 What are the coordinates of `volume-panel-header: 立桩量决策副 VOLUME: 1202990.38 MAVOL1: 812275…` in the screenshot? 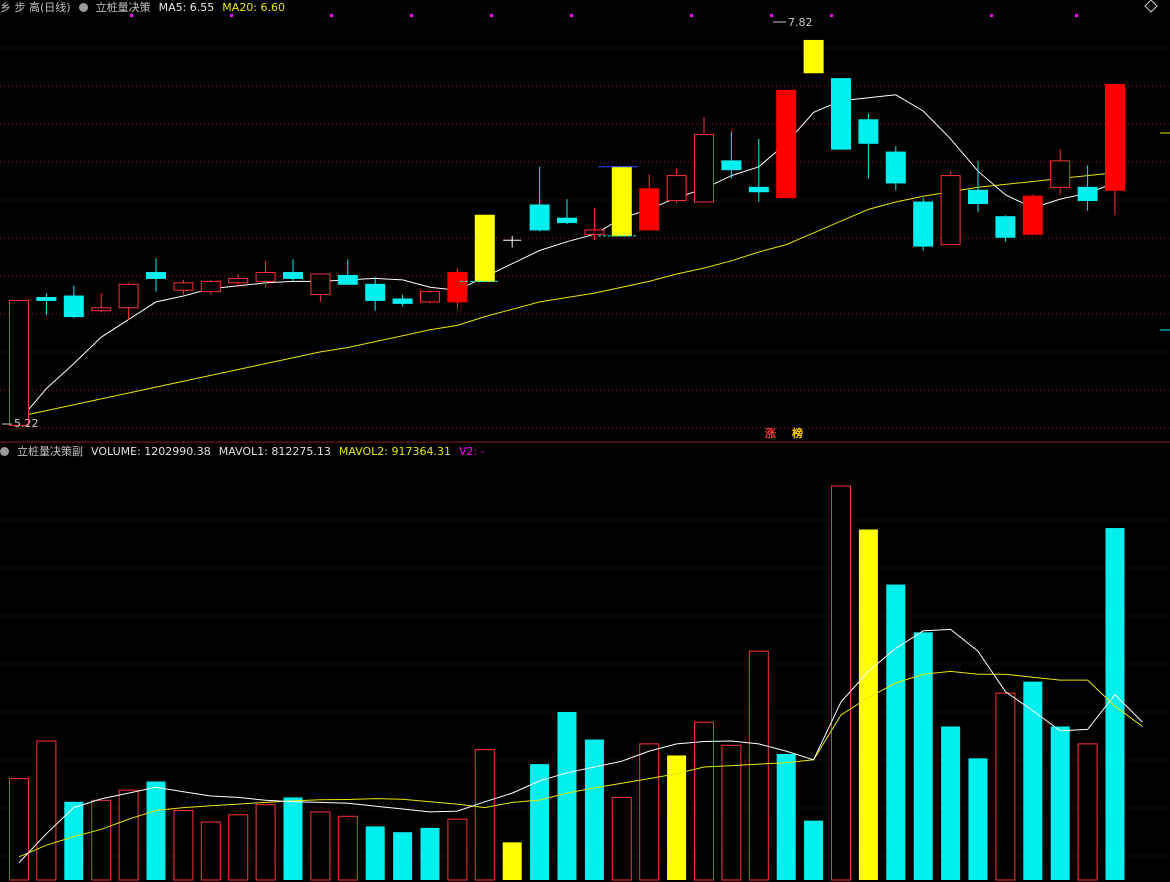 It's located at (242, 451).